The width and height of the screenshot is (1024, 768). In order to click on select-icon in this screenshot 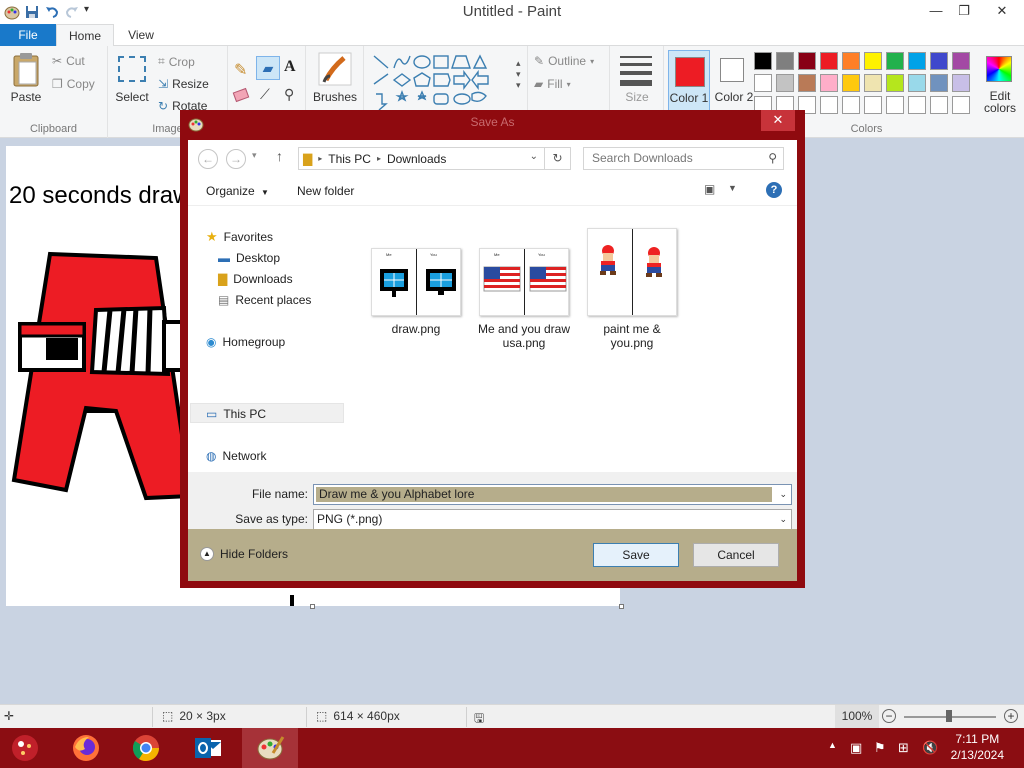, I will do `click(132, 69)`.